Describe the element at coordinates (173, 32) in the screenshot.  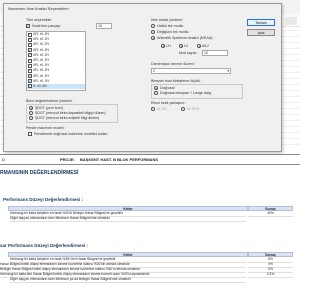
I see `method-opt2-label: Değişken tek modlu` at that location.